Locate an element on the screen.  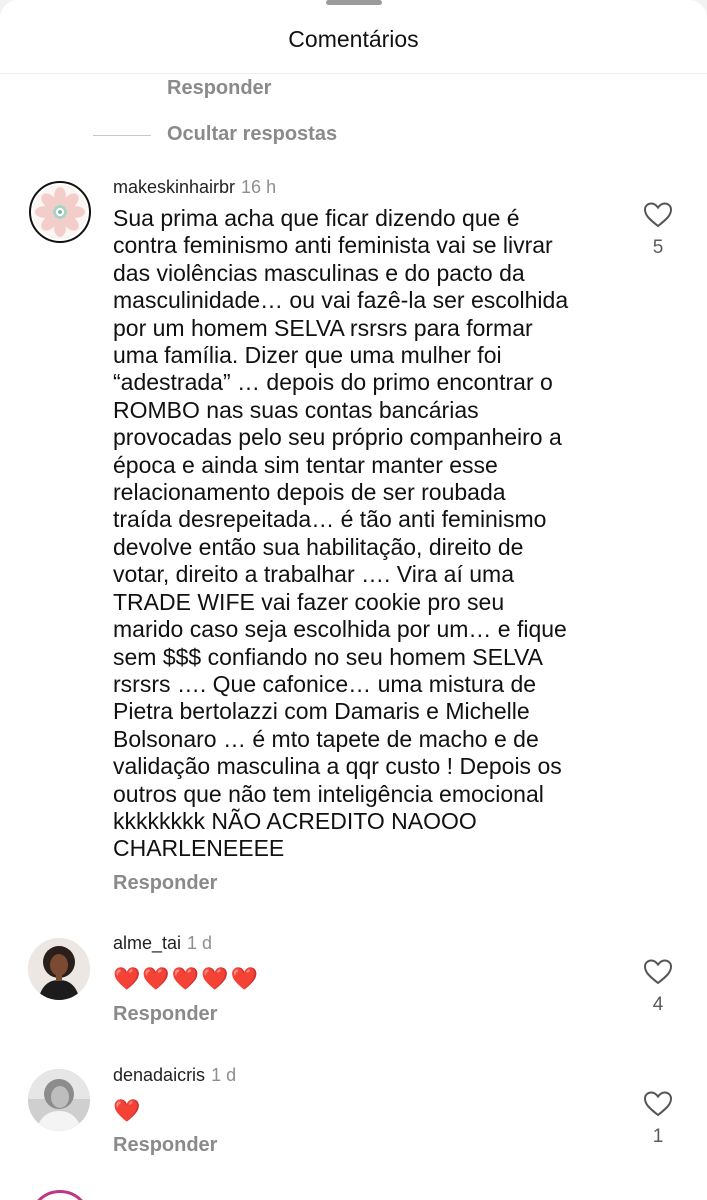
reply-button-previous: Responder is located at coordinates (219, 88).